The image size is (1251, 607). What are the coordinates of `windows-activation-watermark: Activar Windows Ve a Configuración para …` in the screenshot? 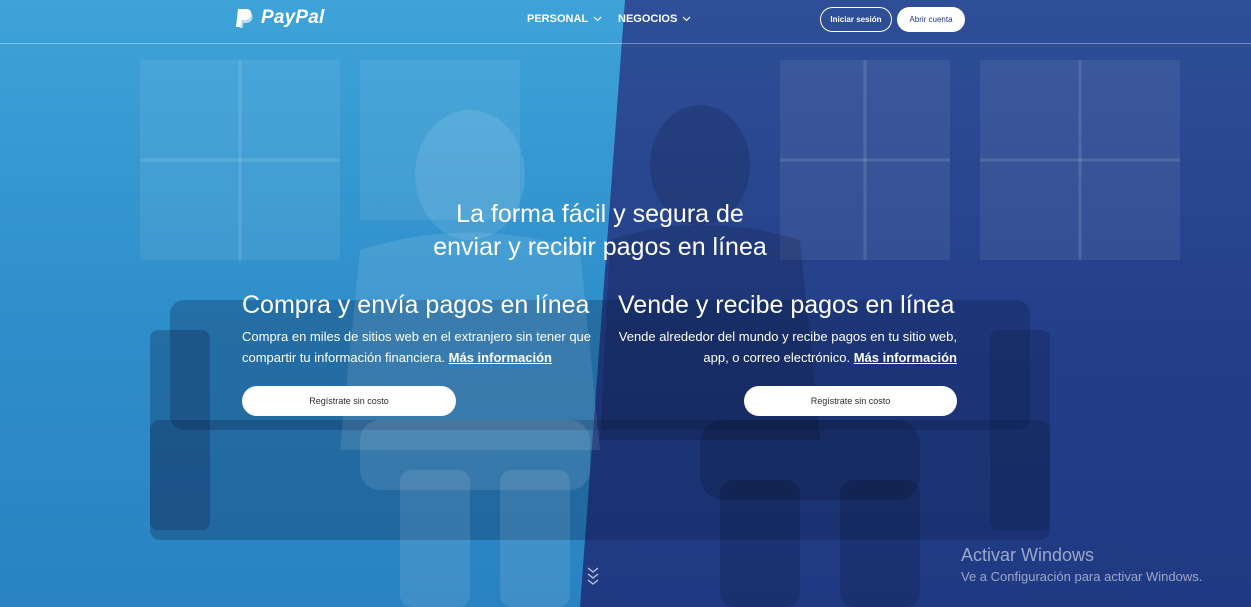 It's located at (1081, 565).